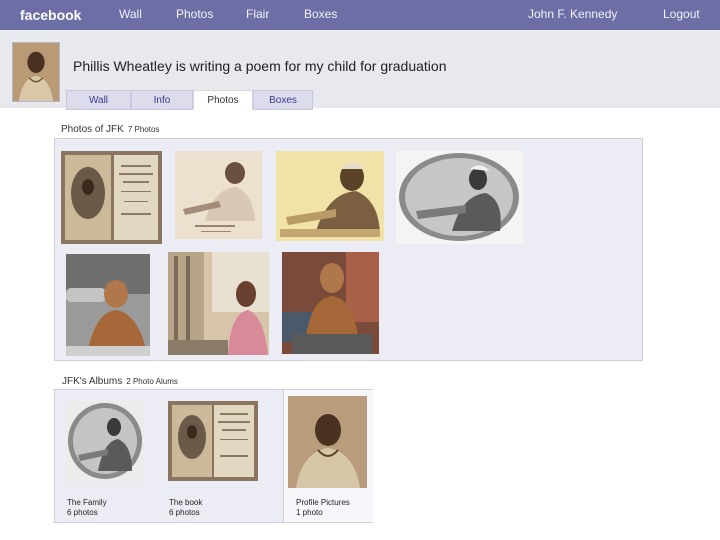  What do you see at coordinates (323, 503) in the screenshot?
I see `album-name: Profile Pictures` at bounding box center [323, 503].